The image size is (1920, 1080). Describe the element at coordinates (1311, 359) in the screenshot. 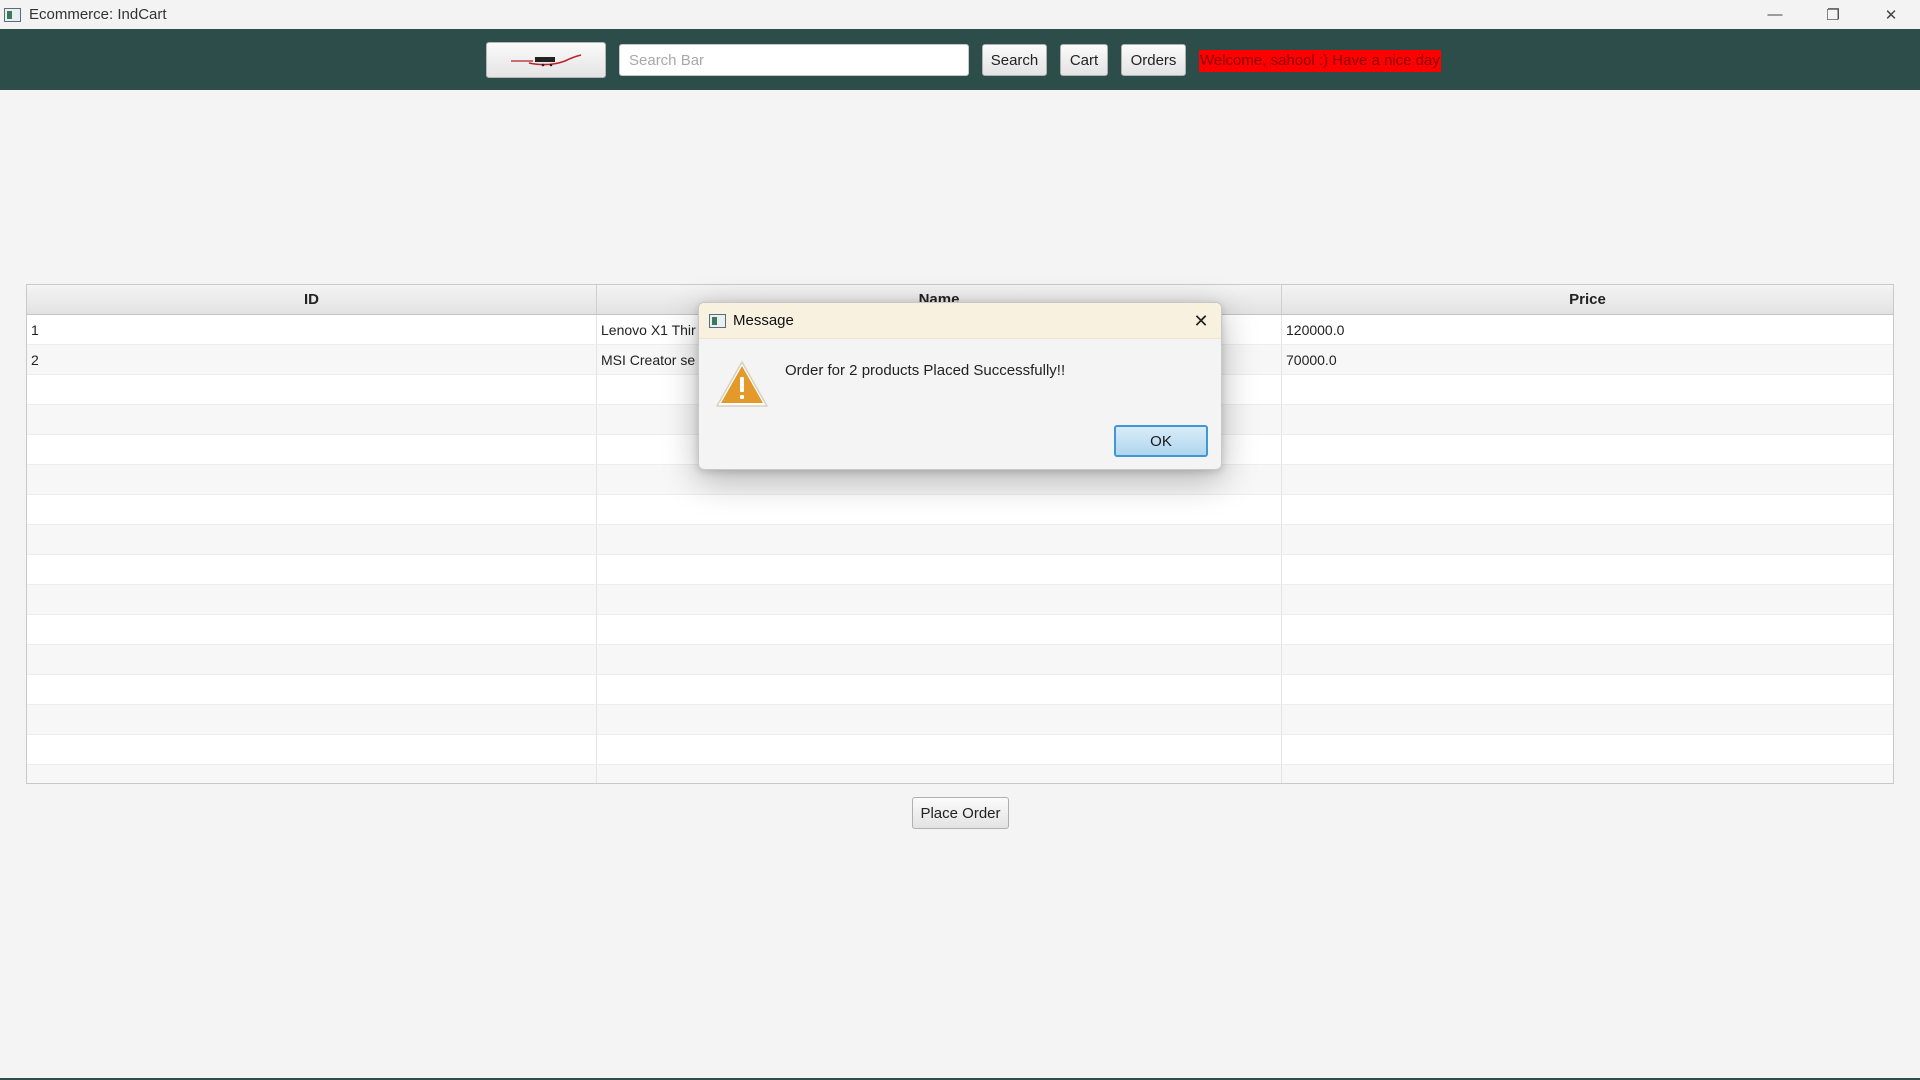

I see `cell-price: 70000.0` at that location.